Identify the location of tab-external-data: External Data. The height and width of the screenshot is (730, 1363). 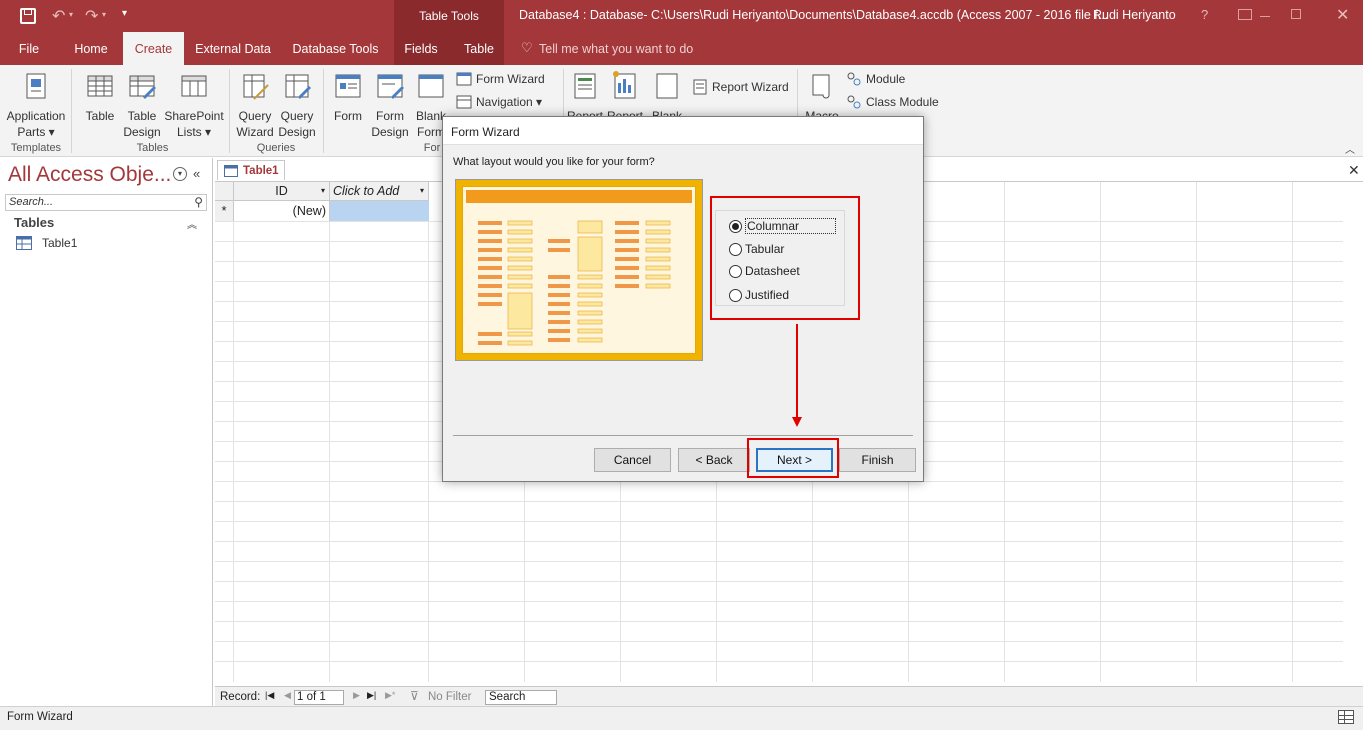
(233, 48).